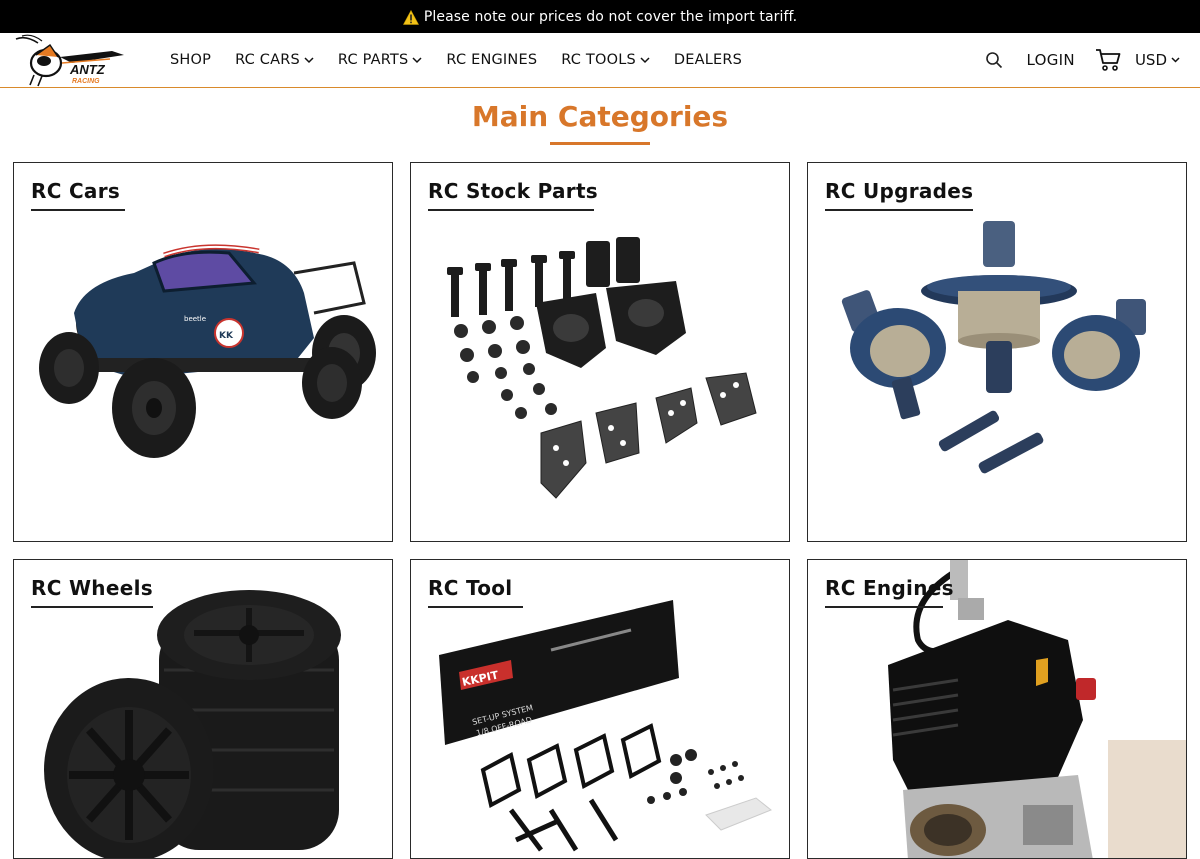 This screenshot has height=859, width=1200. I want to click on logo-text: ANTZ, so click(87, 69).